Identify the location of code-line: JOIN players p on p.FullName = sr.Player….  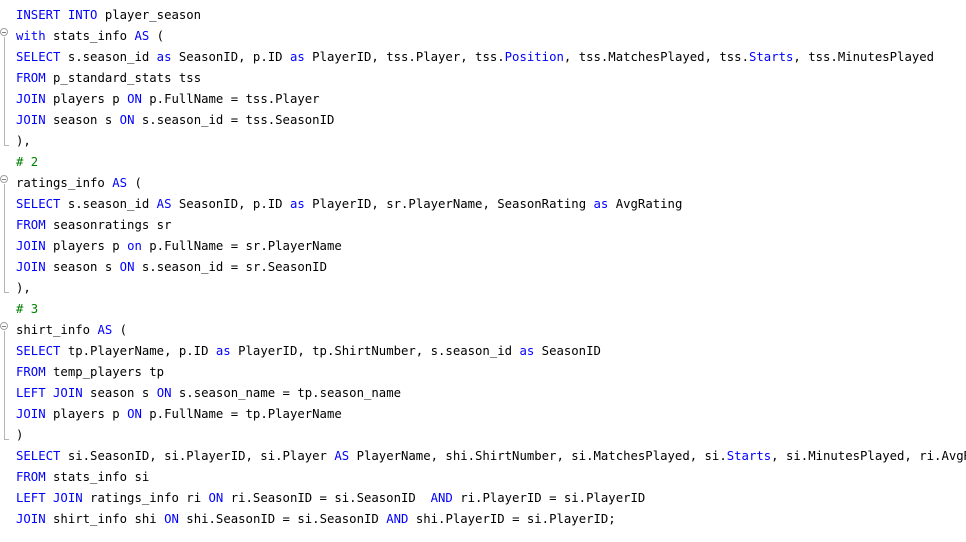
(179, 246).